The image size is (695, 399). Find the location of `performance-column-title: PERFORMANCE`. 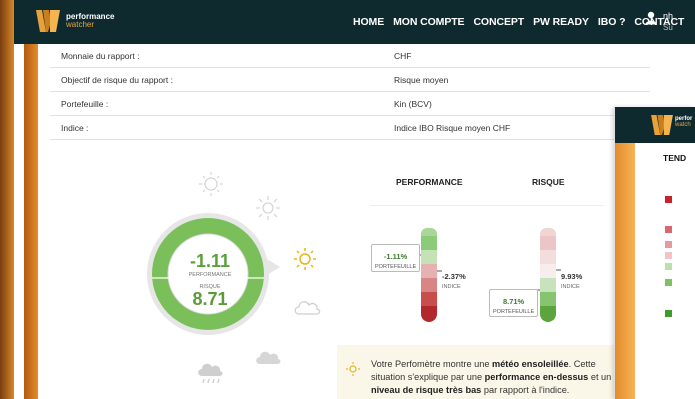

performance-column-title: PERFORMANCE is located at coordinates (429, 182).